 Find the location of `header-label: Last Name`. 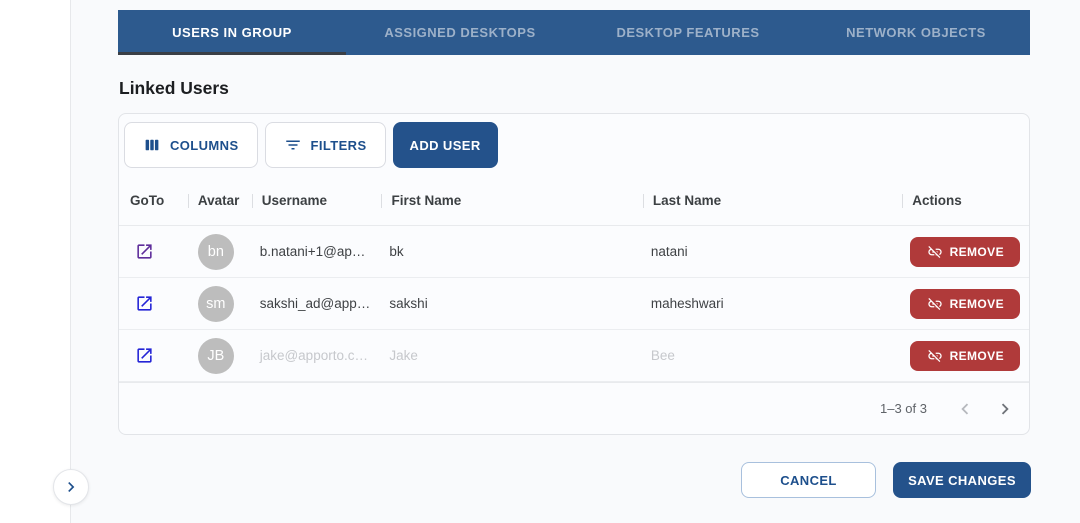

header-label: Last Name is located at coordinates (687, 200).